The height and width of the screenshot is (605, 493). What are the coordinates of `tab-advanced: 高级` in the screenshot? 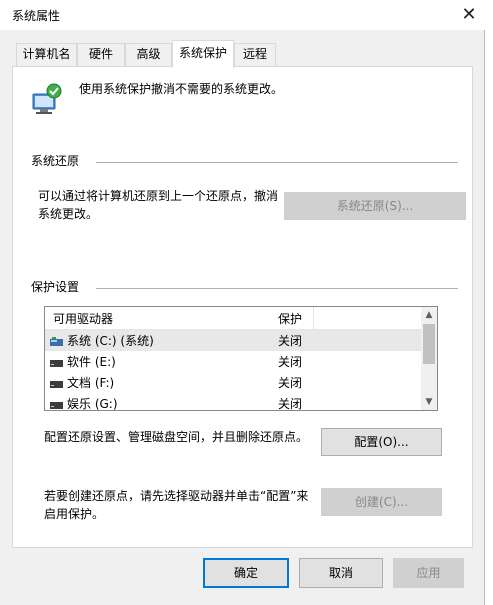 It's located at (148, 54).